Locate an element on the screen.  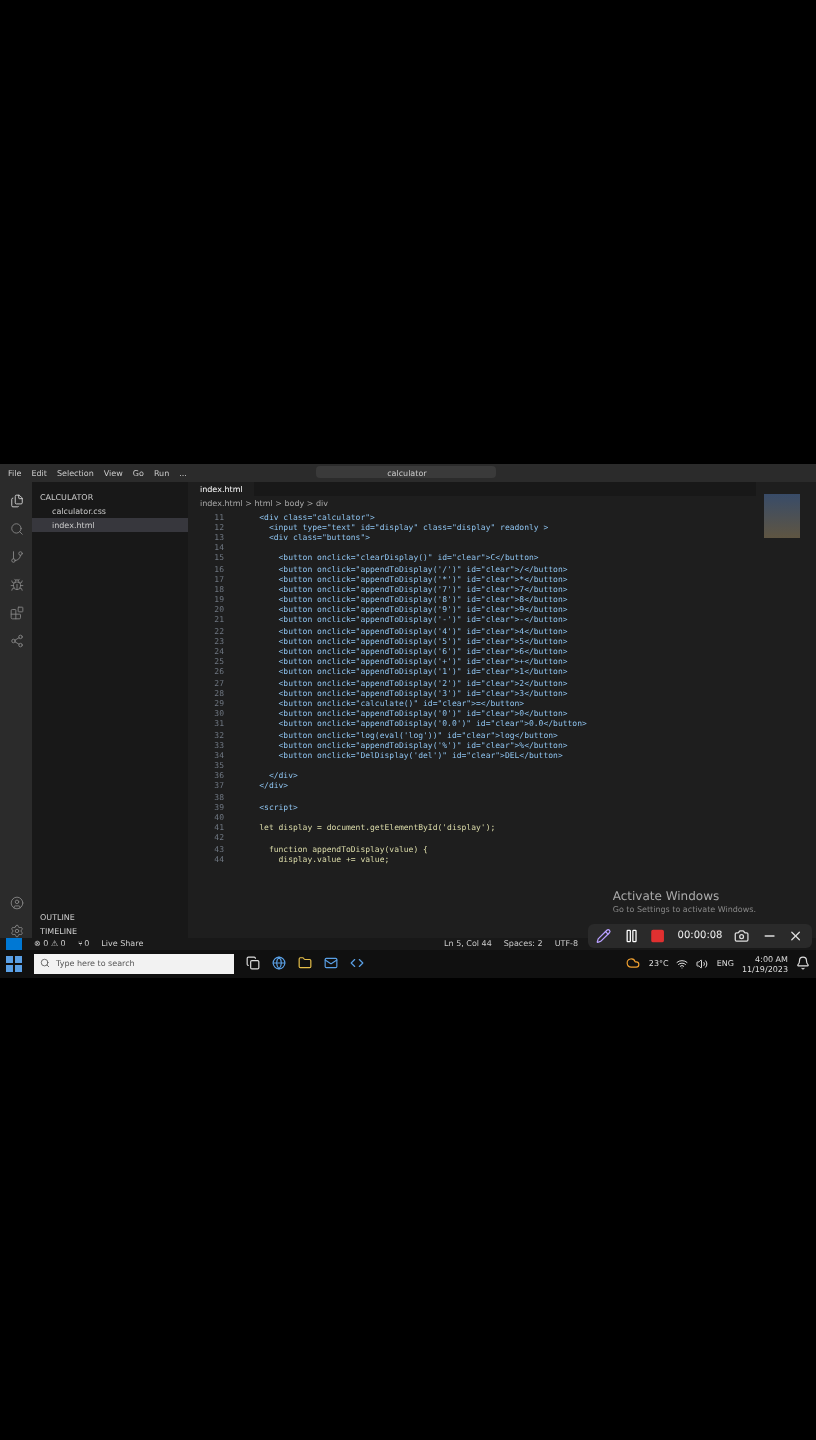
branch-icon is located at coordinates (16, 556).